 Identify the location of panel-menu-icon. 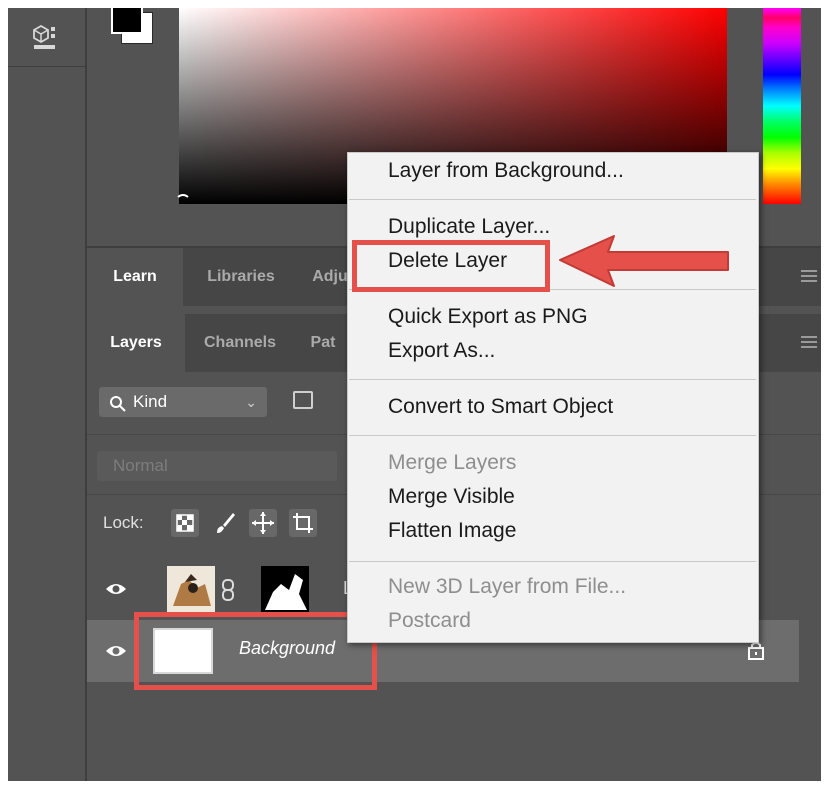
(809, 277).